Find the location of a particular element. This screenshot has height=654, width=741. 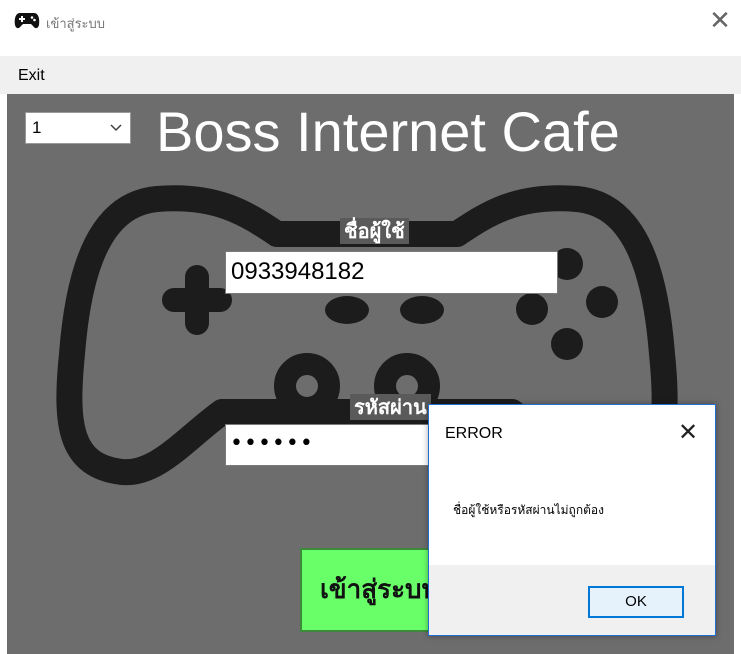

username-label: ชื่อผู้ใช้ is located at coordinates (374, 231).